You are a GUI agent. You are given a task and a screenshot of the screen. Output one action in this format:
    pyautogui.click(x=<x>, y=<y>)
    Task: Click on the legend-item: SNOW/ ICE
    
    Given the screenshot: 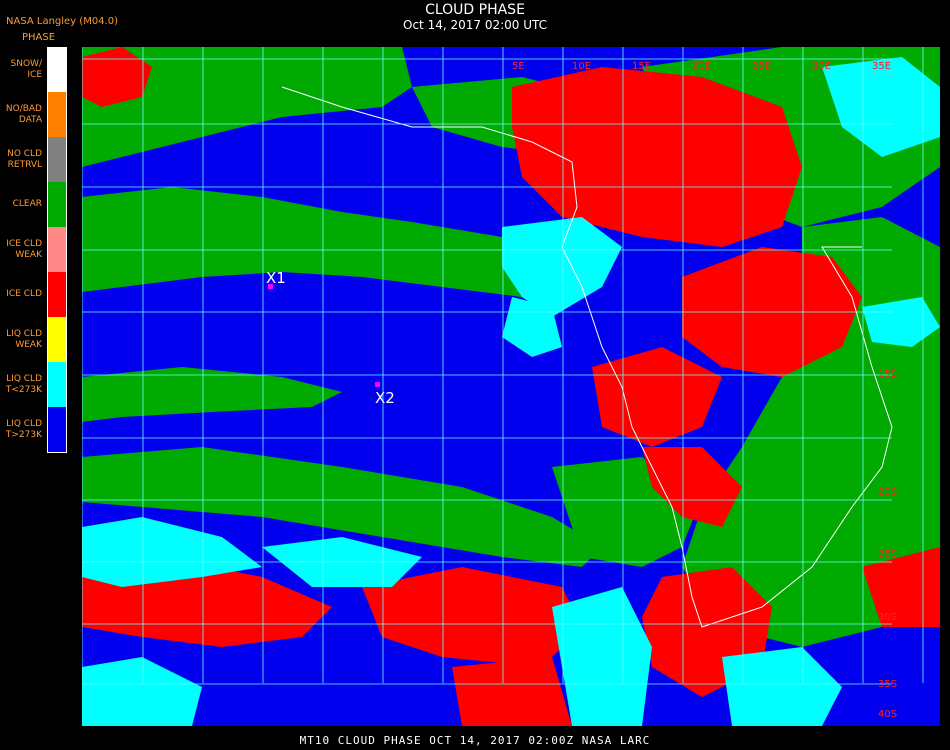 What is the action you would take?
    pyautogui.click(x=33, y=70)
    